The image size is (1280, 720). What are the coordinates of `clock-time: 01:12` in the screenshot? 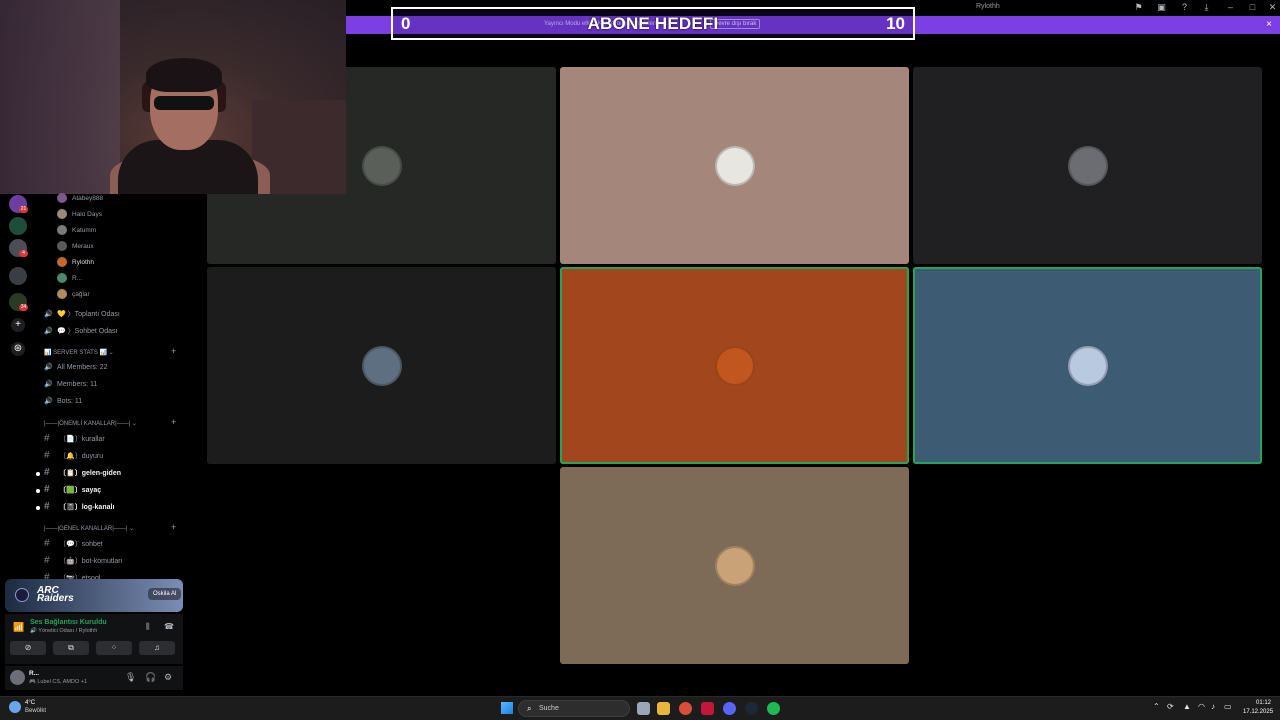 It's located at (1263, 703).